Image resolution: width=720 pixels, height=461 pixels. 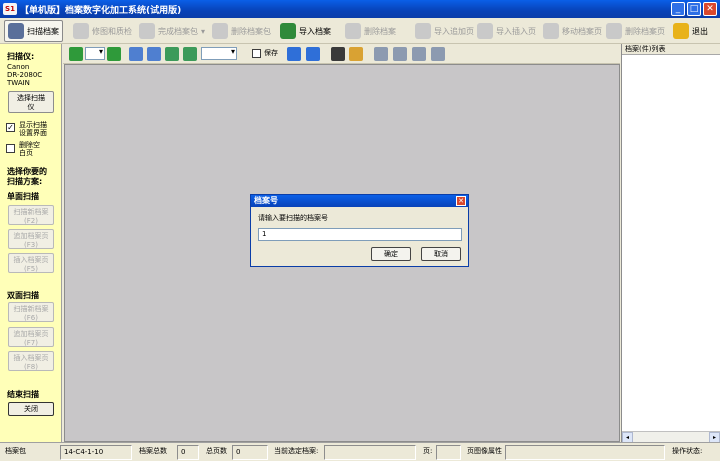 What do you see at coordinates (484, 451) in the screenshot?
I see `page-image-attributes-label: 页图像属性` at bounding box center [484, 451].